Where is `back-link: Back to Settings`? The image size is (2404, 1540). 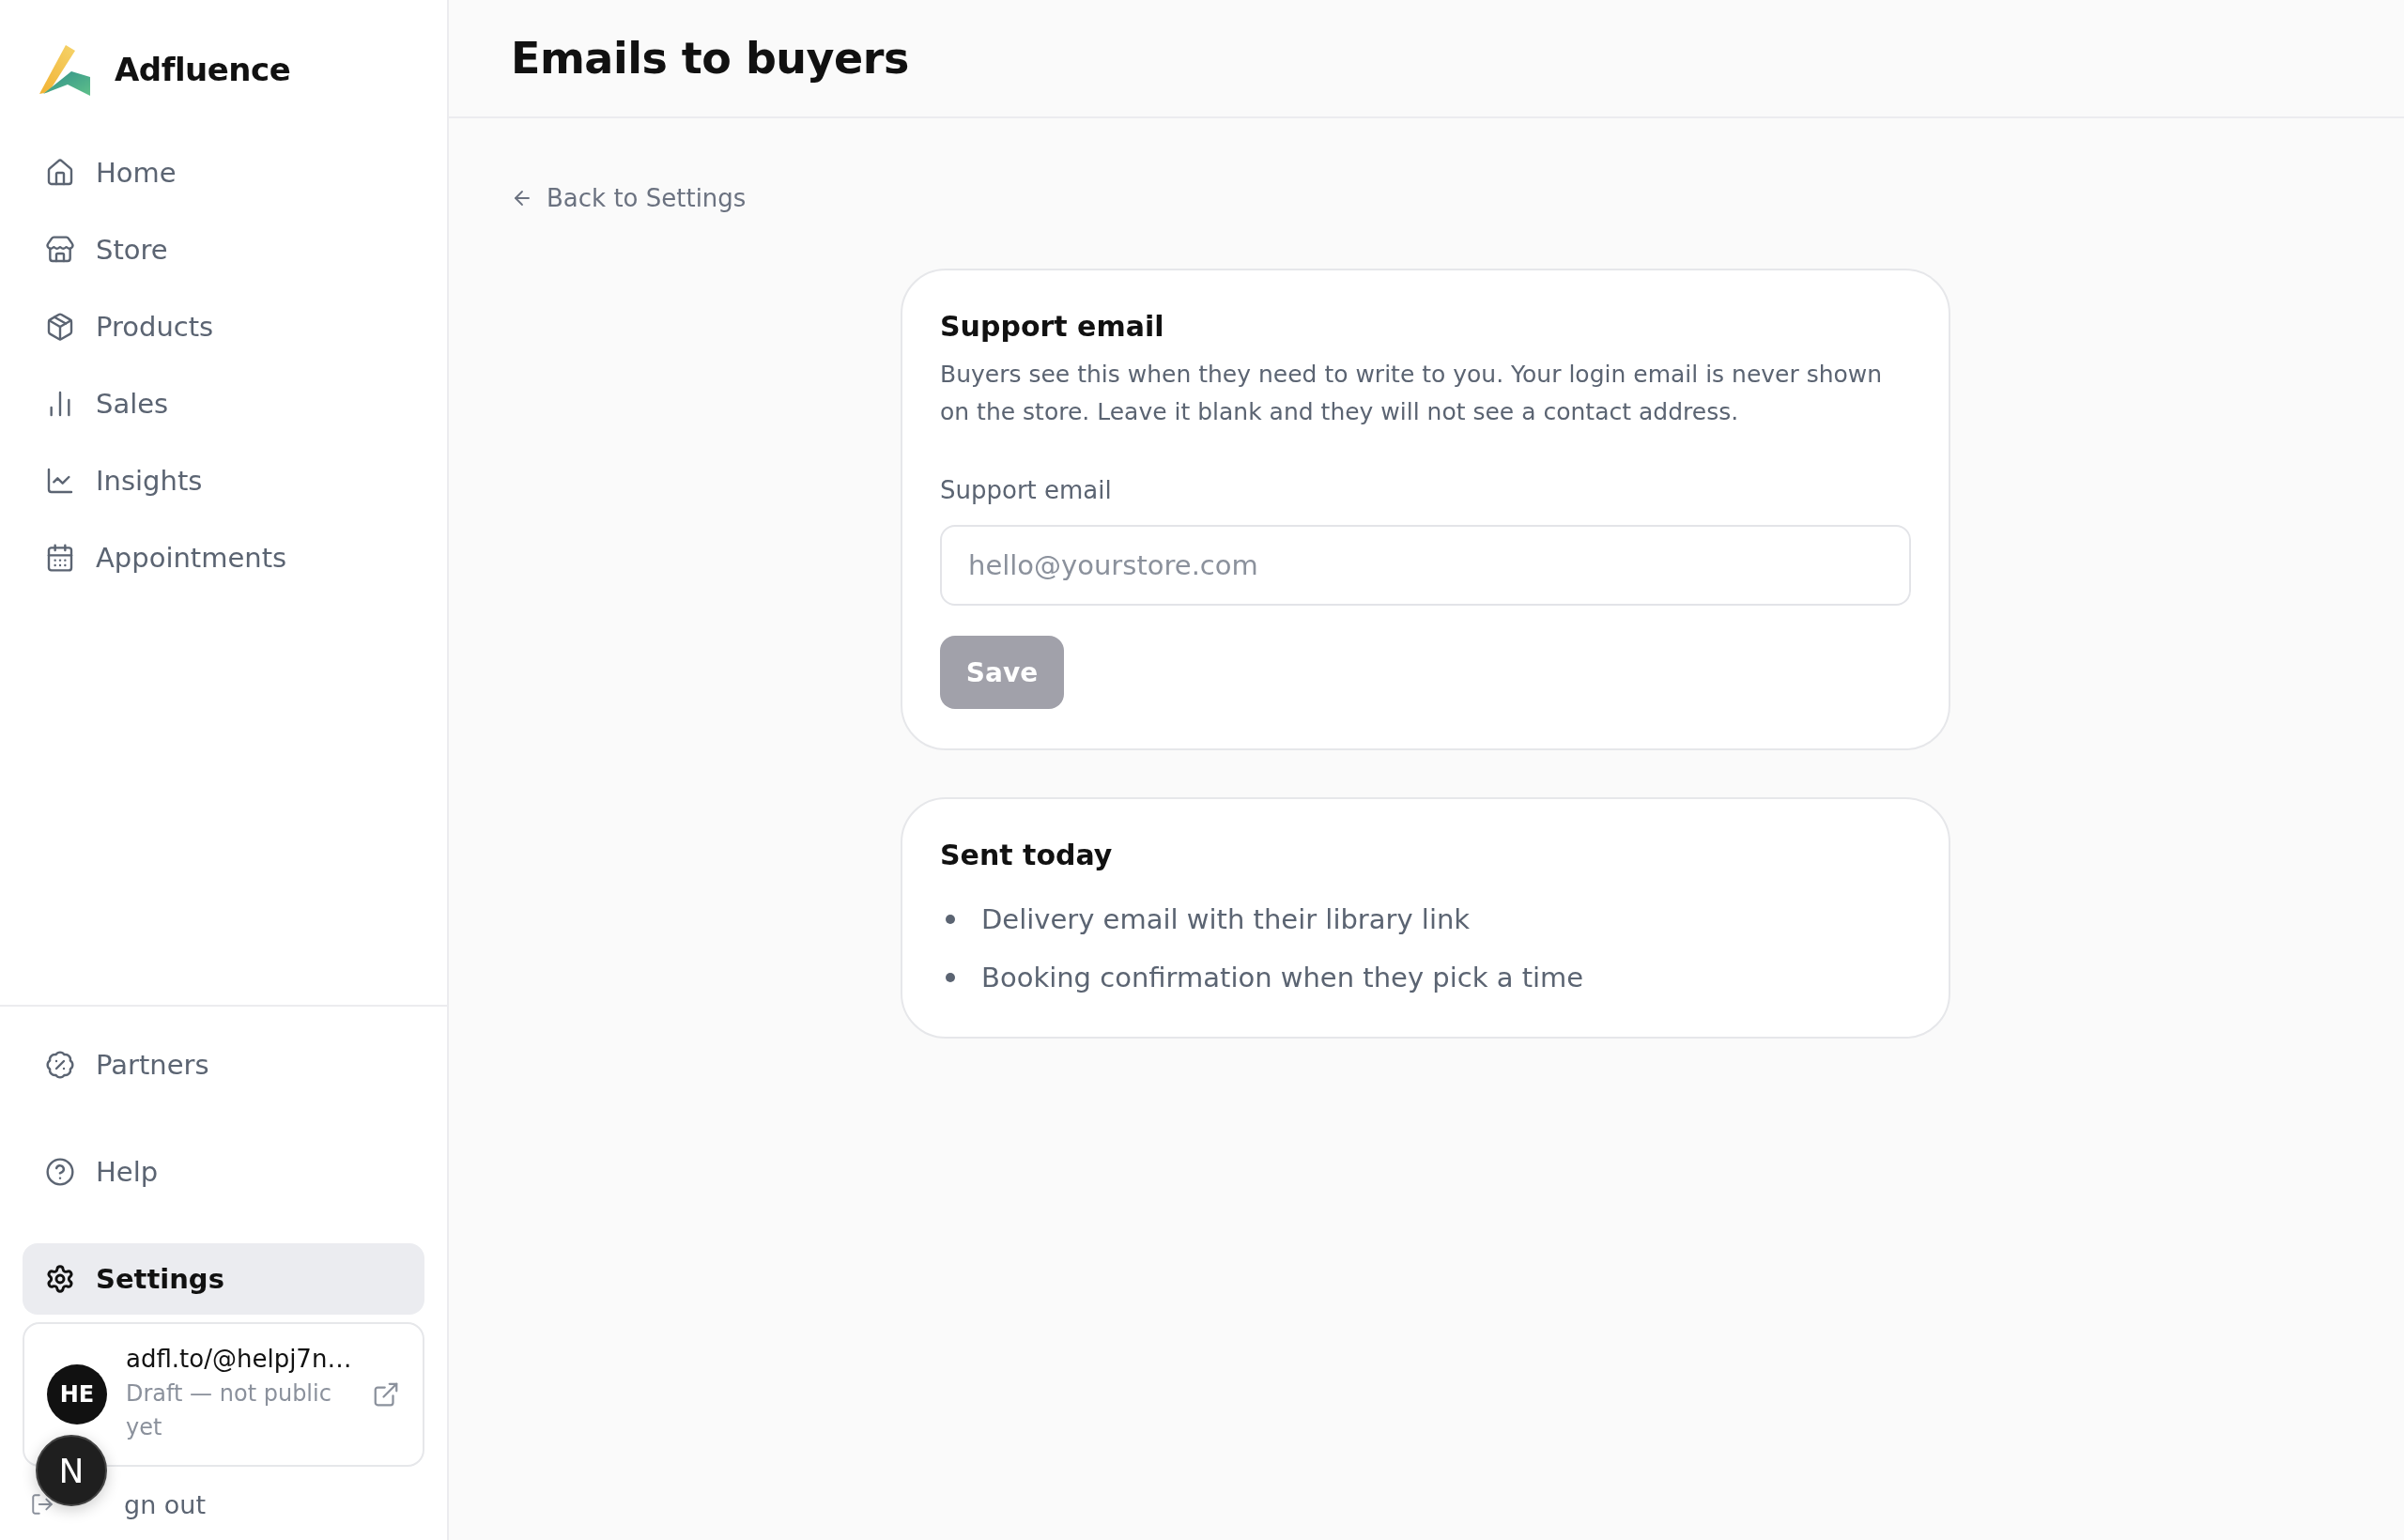 back-link: Back to Settings is located at coordinates (629, 198).